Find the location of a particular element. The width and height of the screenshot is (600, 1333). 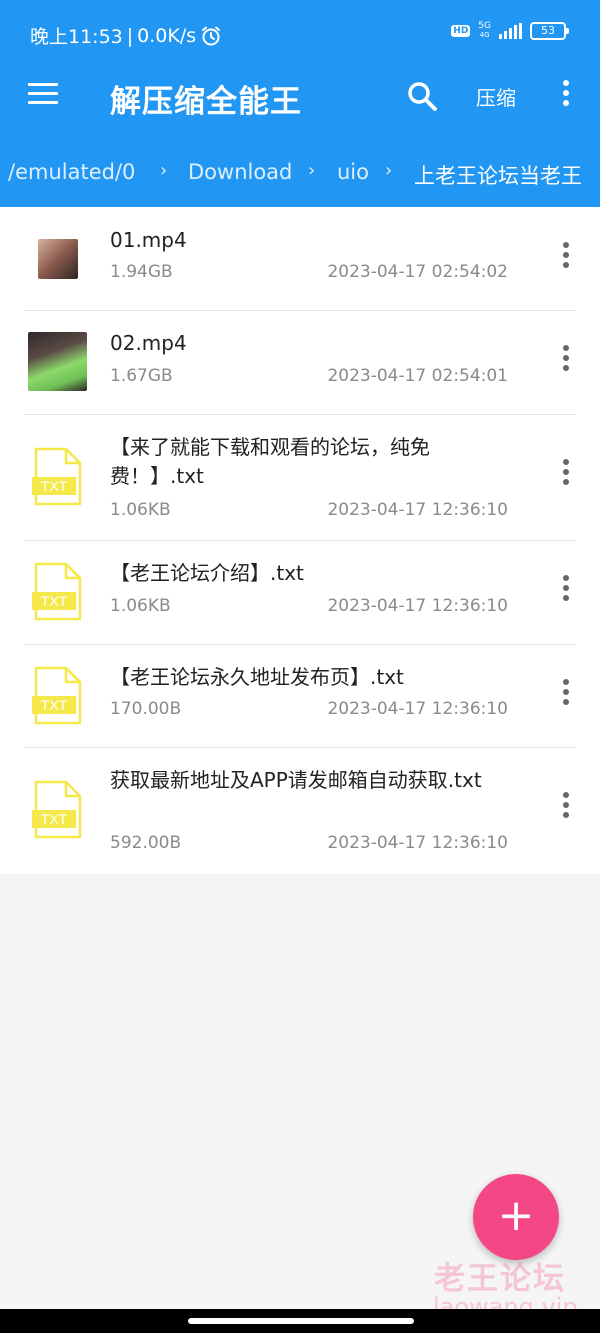

status-left: 晚上11:53 | 0.0K/s is located at coordinates (126, 35).